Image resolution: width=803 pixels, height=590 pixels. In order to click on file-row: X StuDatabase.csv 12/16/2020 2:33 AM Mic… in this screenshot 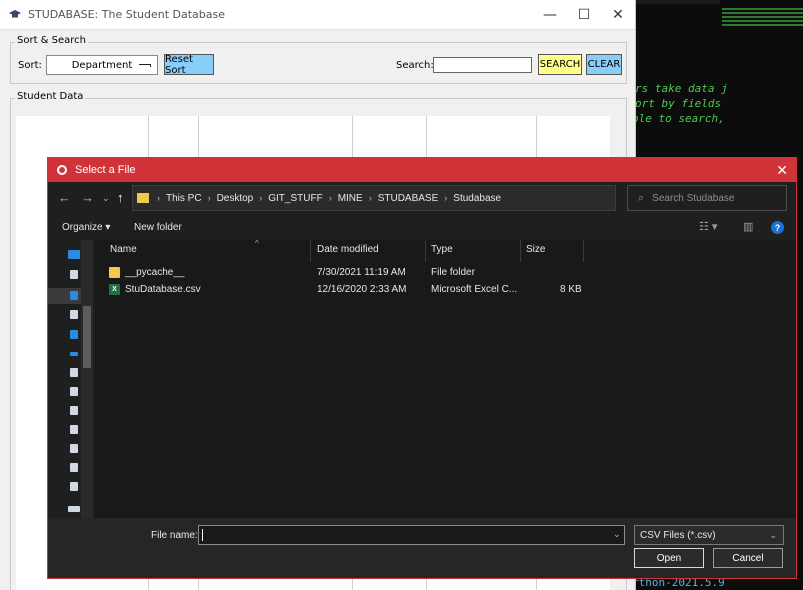, I will do `click(345, 290)`.